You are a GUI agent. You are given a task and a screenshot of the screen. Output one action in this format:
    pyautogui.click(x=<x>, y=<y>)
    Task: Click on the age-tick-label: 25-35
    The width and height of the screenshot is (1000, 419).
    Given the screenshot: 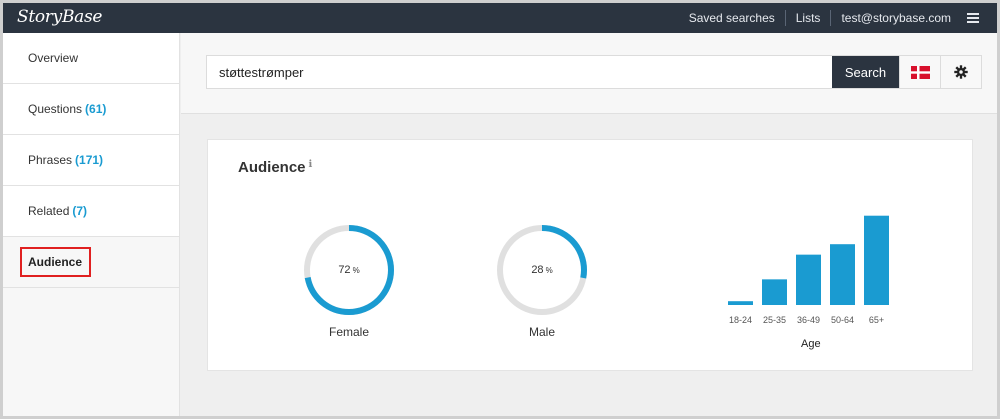 What is the action you would take?
    pyautogui.click(x=774, y=320)
    